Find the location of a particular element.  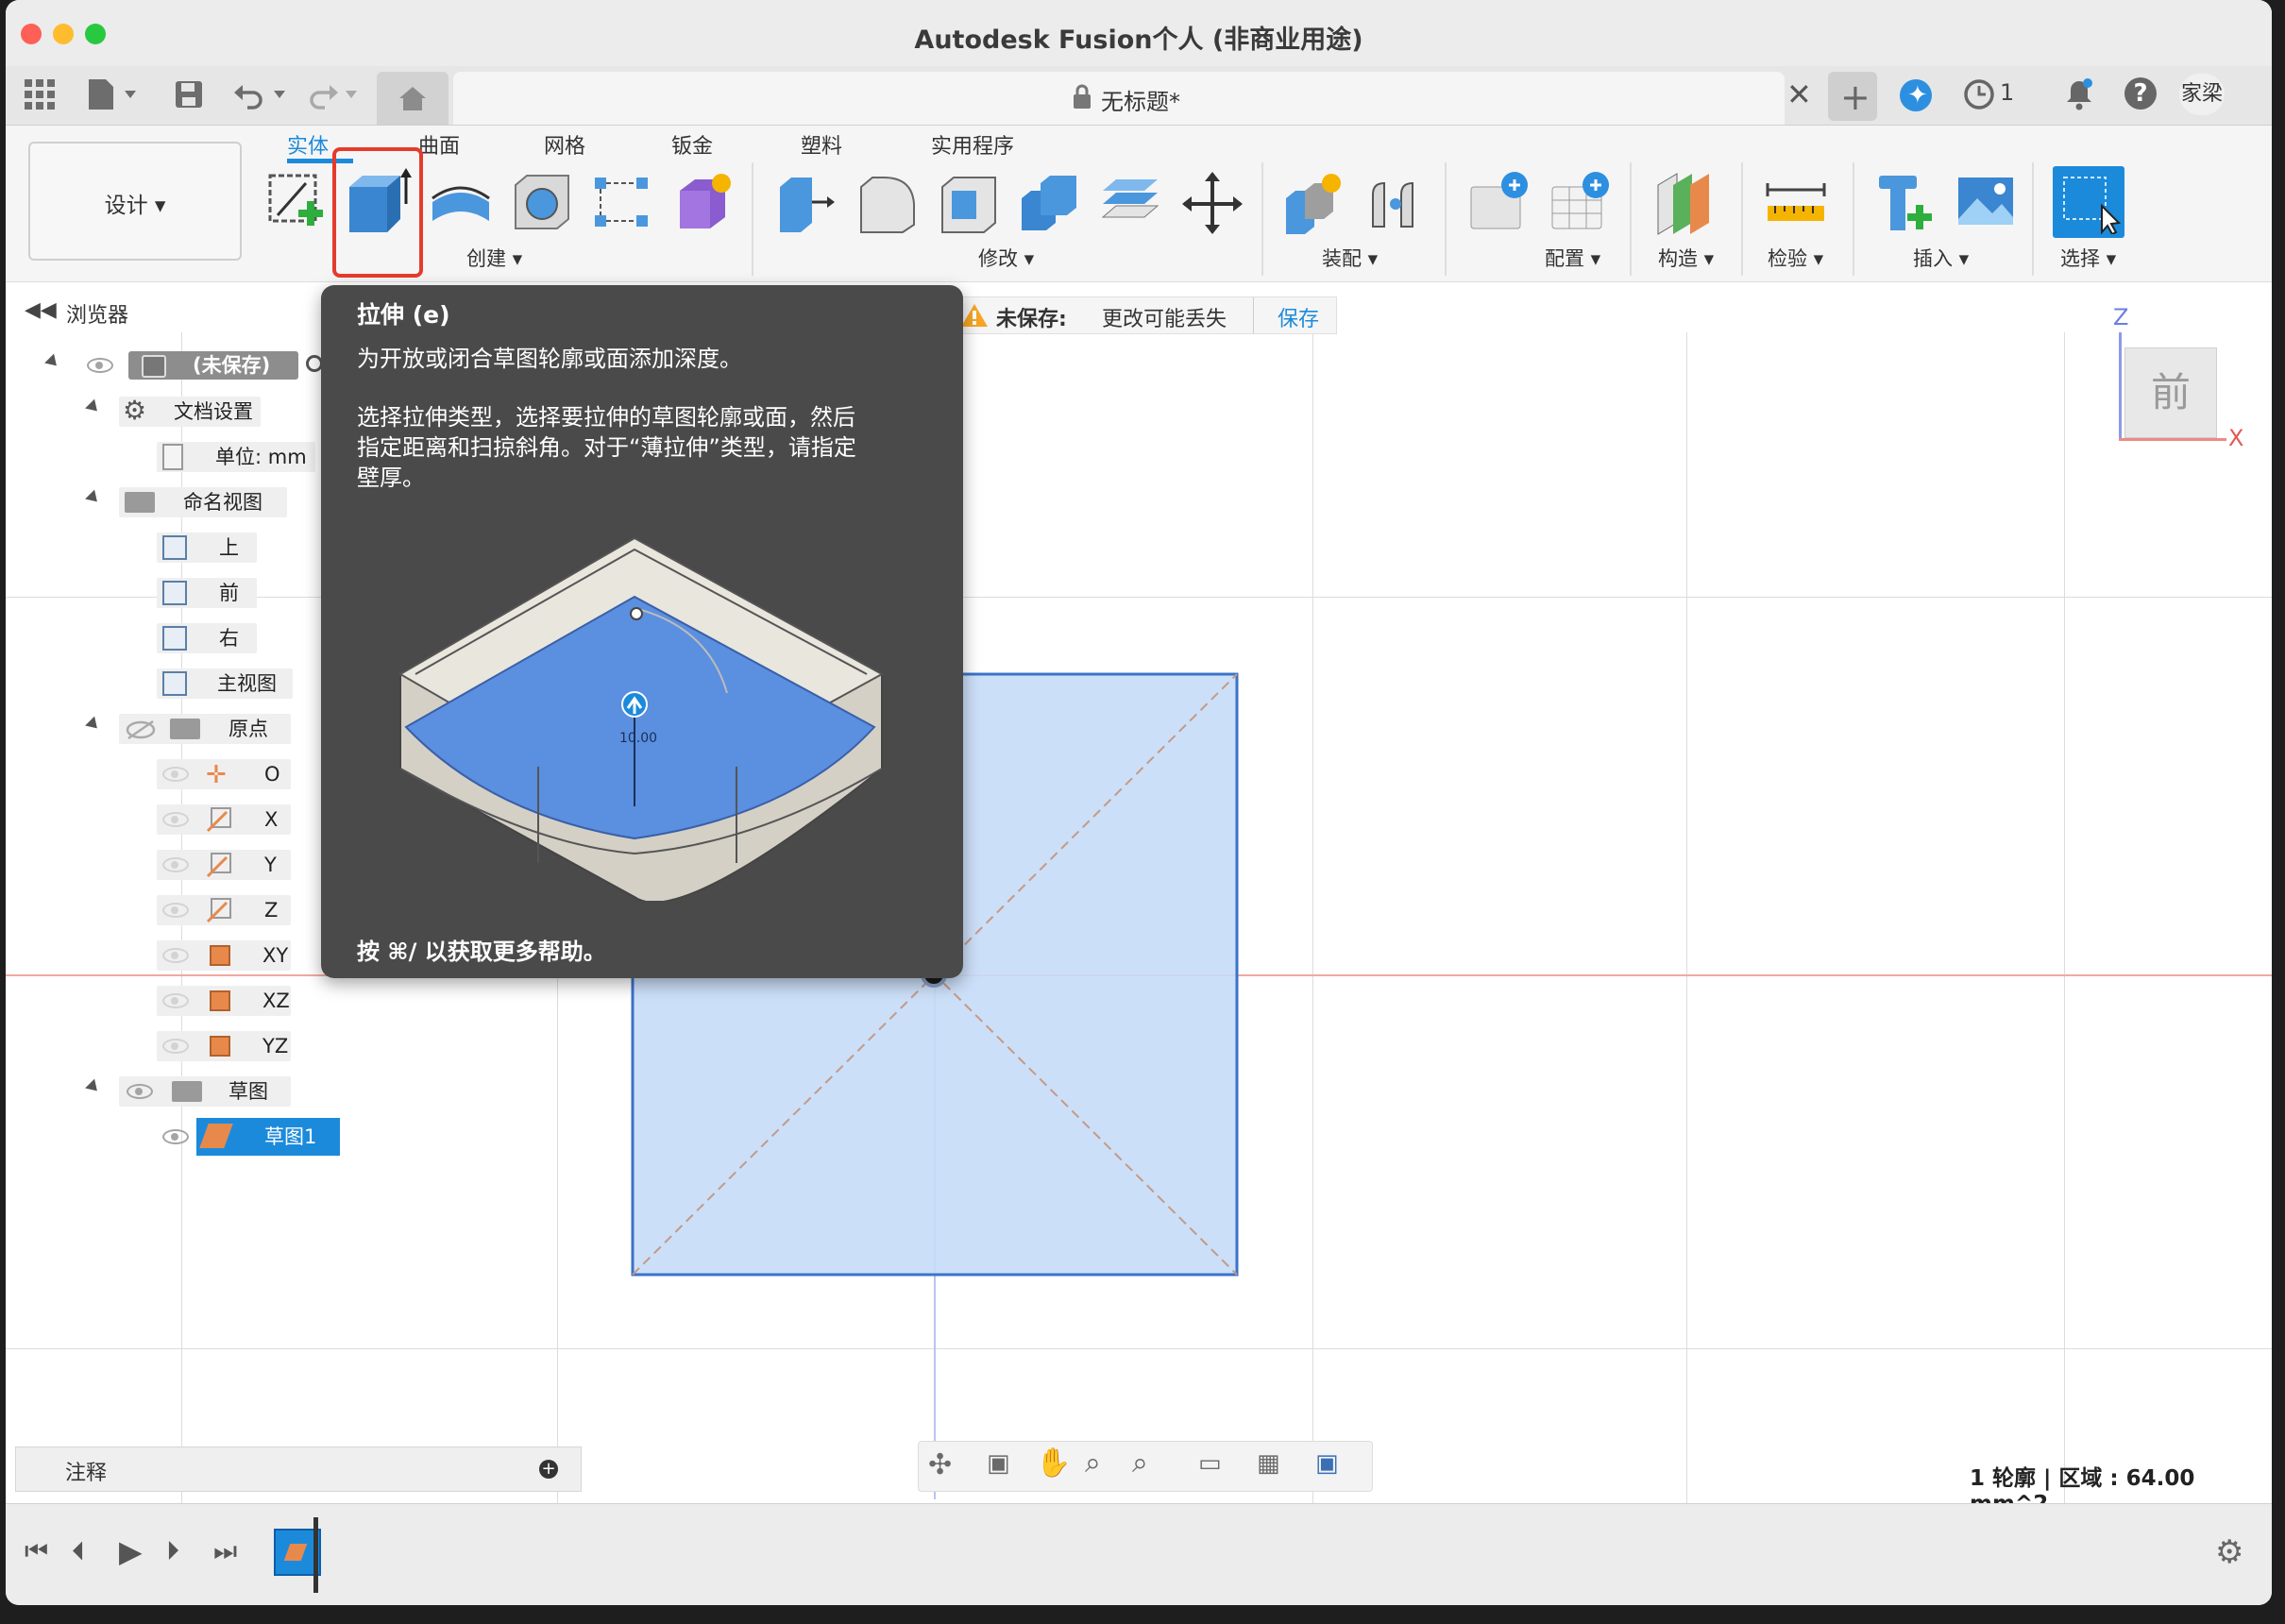

save-link: 保存 is located at coordinates (1299, 317).